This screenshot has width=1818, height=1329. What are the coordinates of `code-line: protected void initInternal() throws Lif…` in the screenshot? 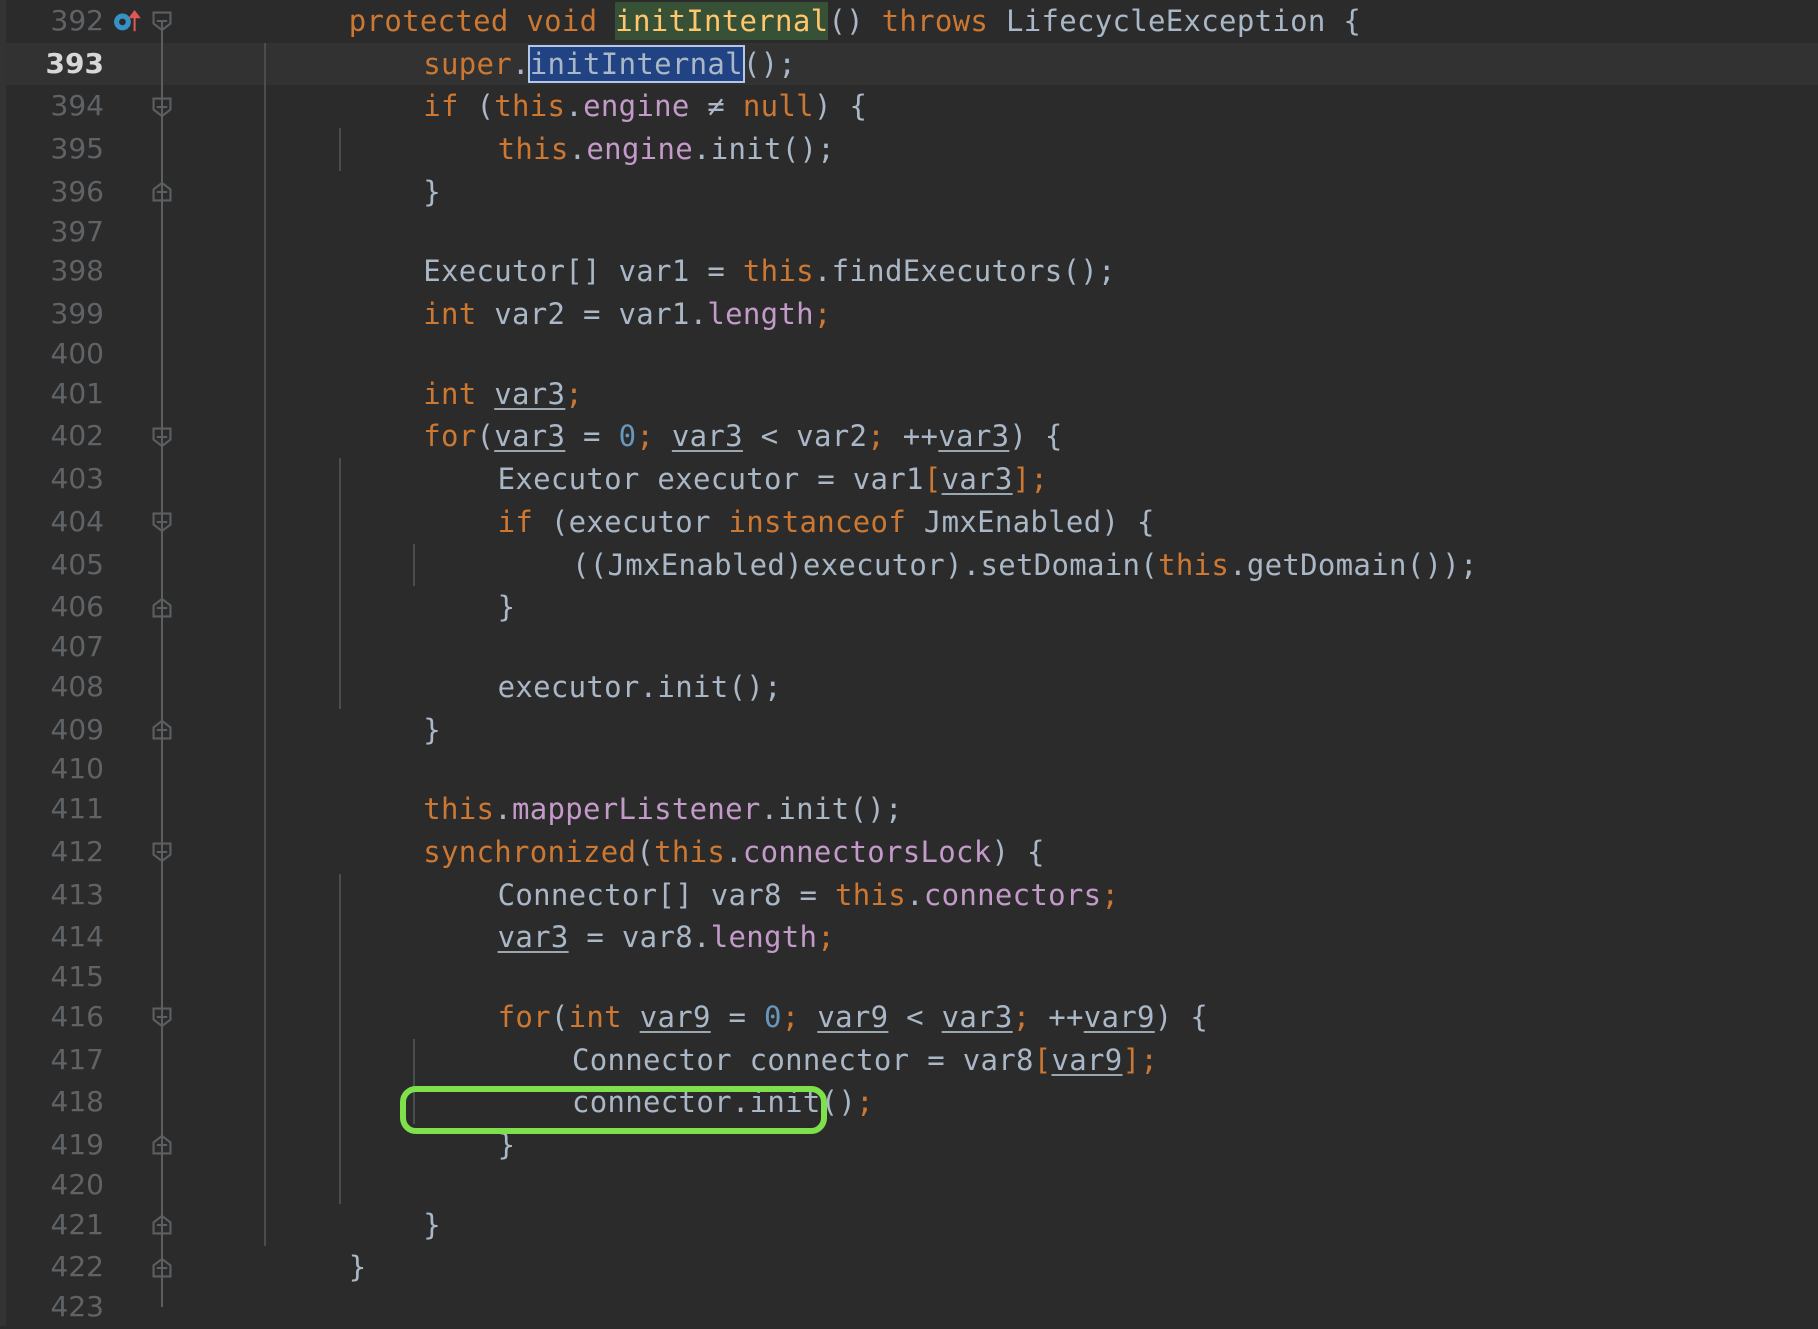 It's located at (997, 21).